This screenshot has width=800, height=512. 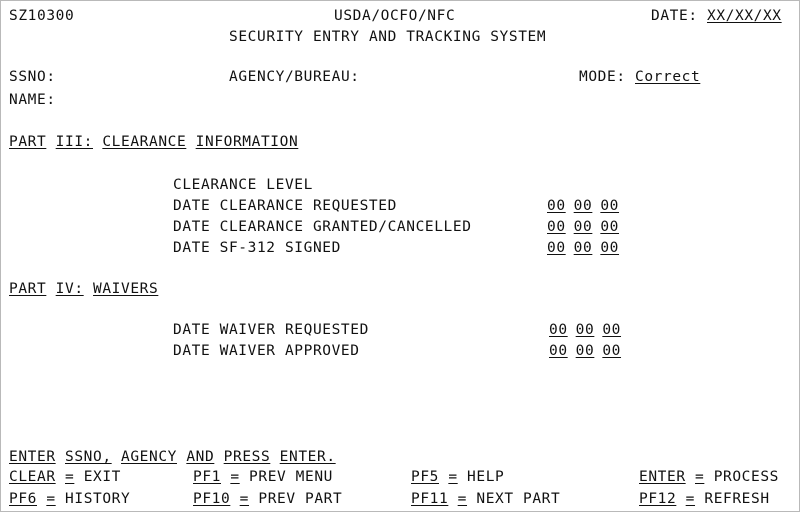 What do you see at coordinates (602, 77) in the screenshot?
I see `mode-label: MODE:` at bounding box center [602, 77].